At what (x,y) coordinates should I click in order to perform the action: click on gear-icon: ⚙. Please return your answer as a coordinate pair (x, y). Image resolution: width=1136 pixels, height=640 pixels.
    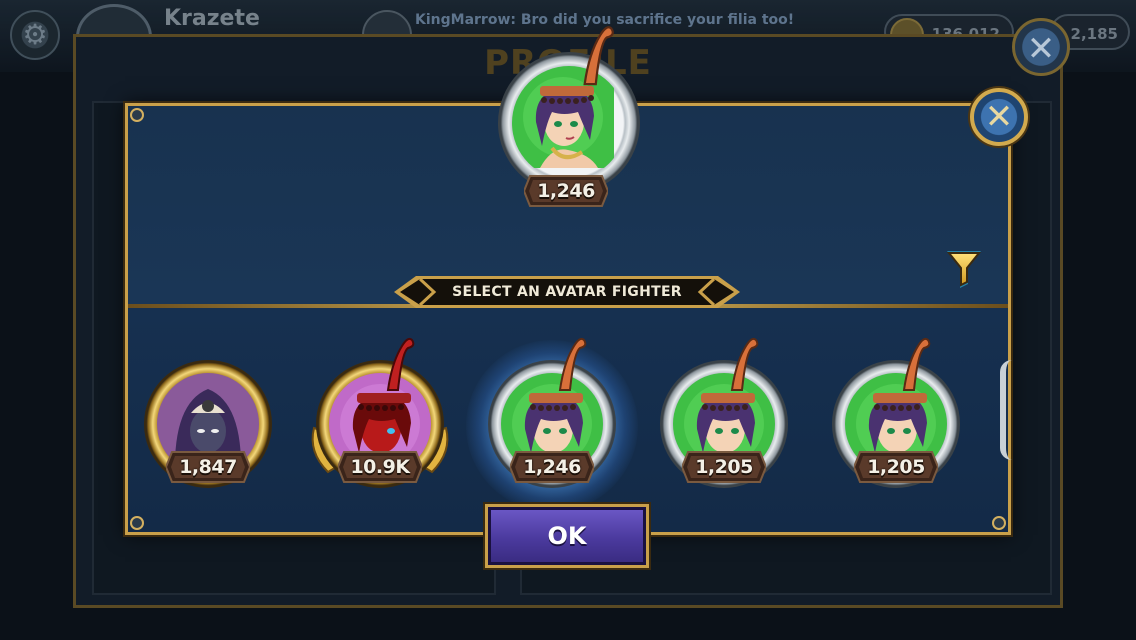
    Looking at the image, I should click on (35, 35).